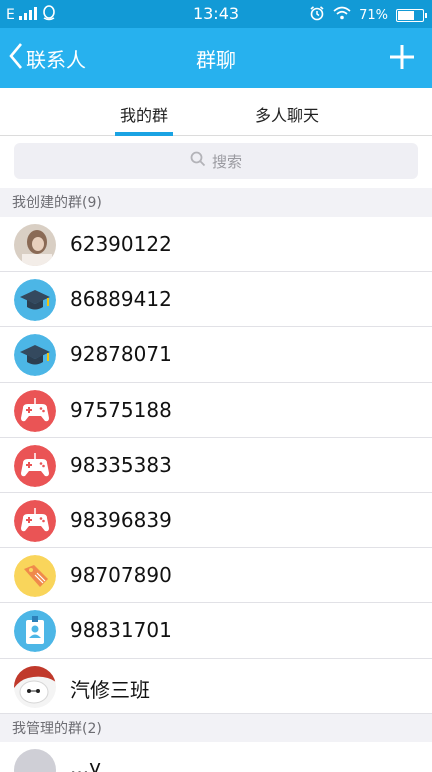 The width and height of the screenshot is (432, 772). I want to click on search-input: 搜索, so click(216, 161).